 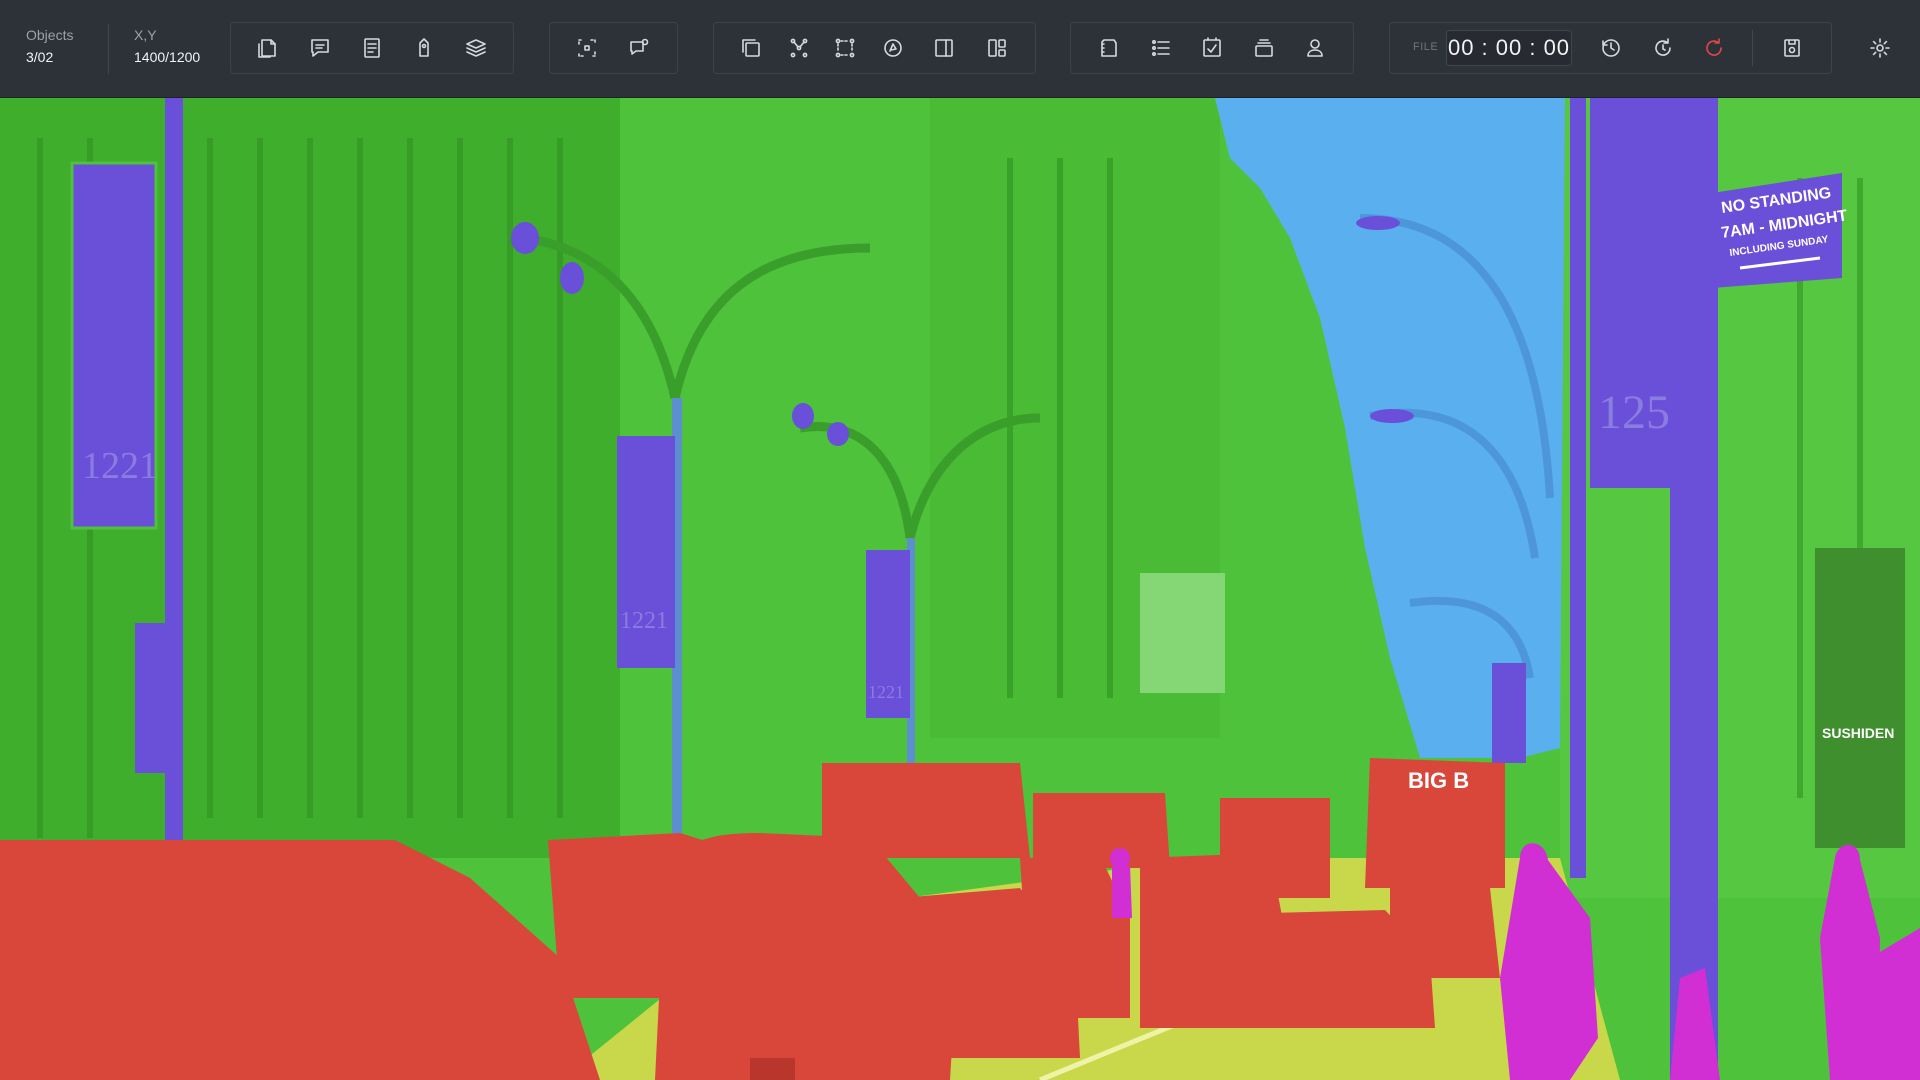 I want to click on layout-icon, so click(x=997, y=48).